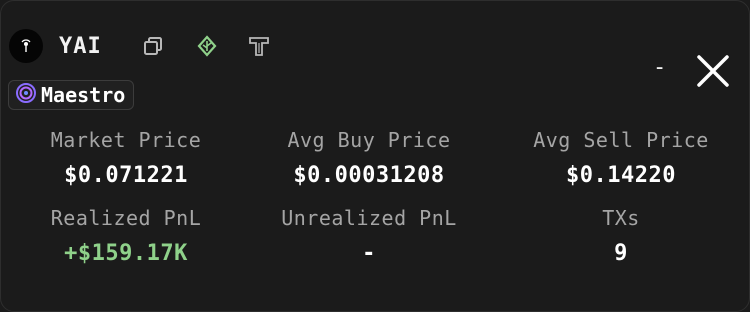 The height and width of the screenshot is (312, 750). What do you see at coordinates (621, 253) in the screenshot?
I see `stat-value: 9` at bounding box center [621, 253].